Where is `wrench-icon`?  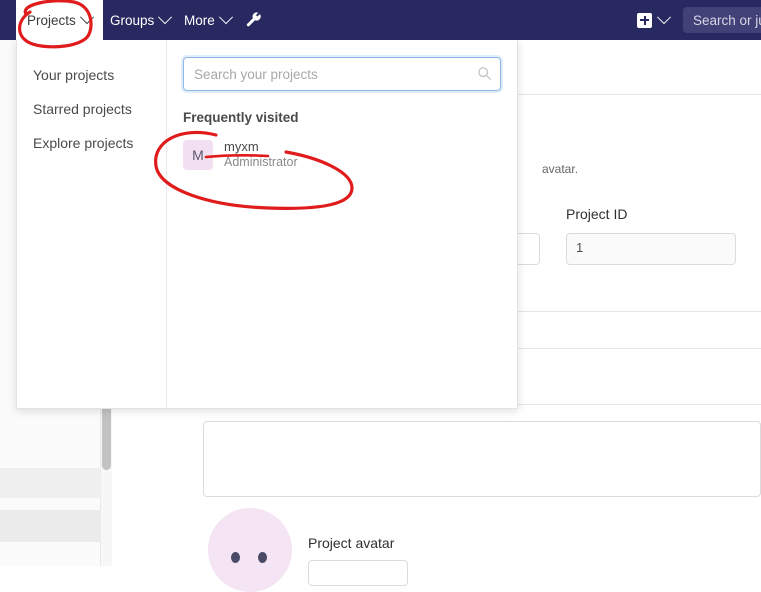
wrench-icon is located at coordinates (254, 20).